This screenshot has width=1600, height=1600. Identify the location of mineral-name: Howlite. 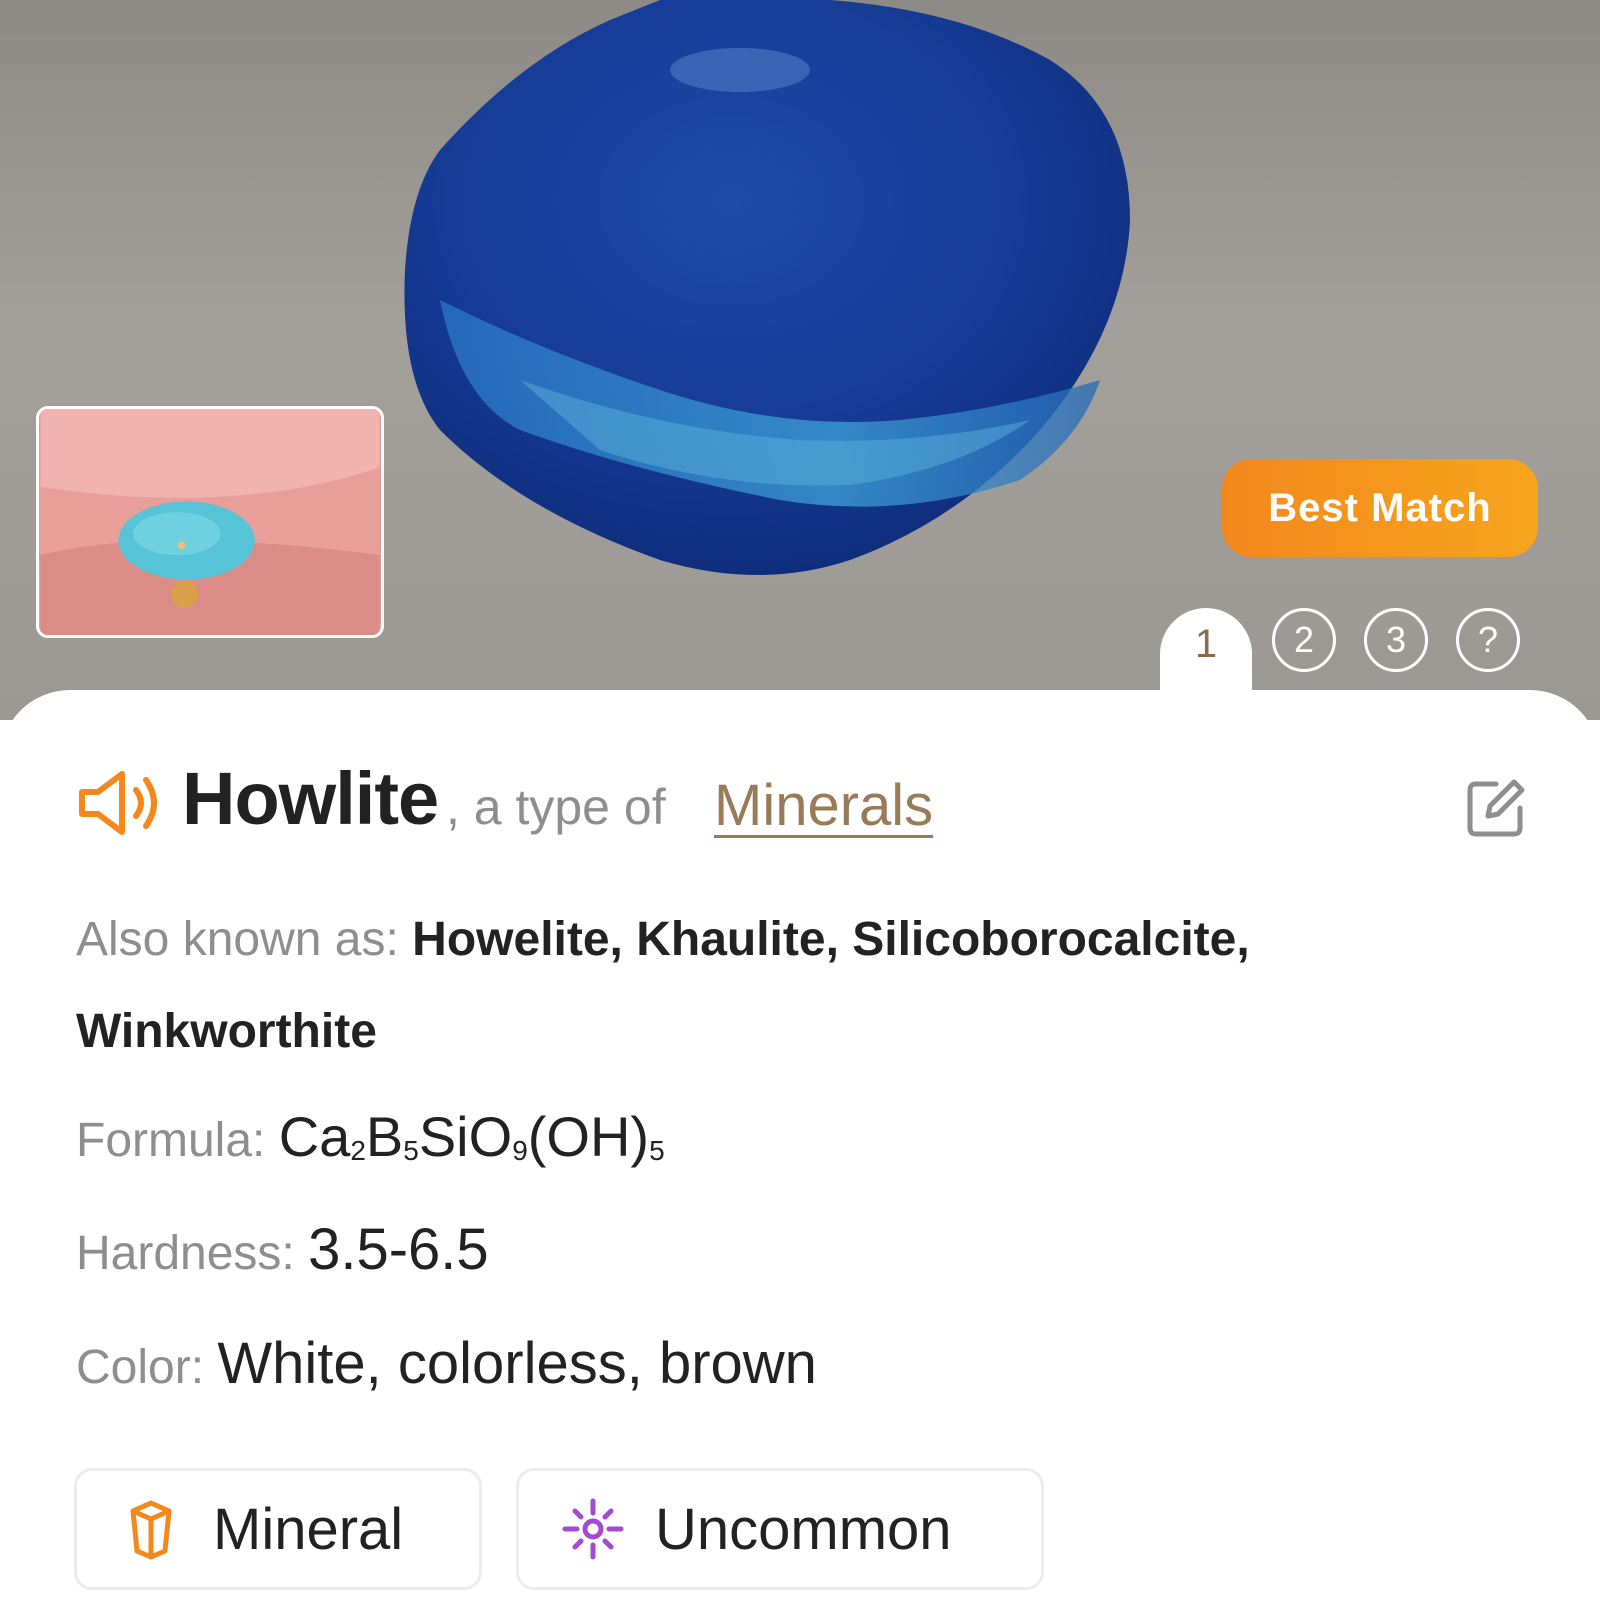
(310, 798).